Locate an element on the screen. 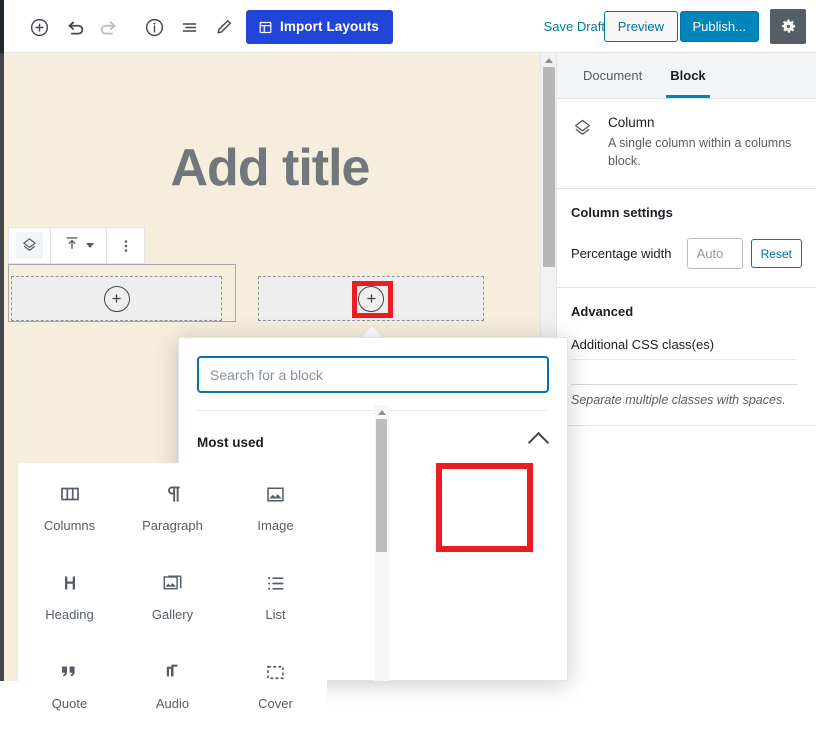 The image size is (816, 730). block-item-cover: Cover is located at coordinates (275, 685).